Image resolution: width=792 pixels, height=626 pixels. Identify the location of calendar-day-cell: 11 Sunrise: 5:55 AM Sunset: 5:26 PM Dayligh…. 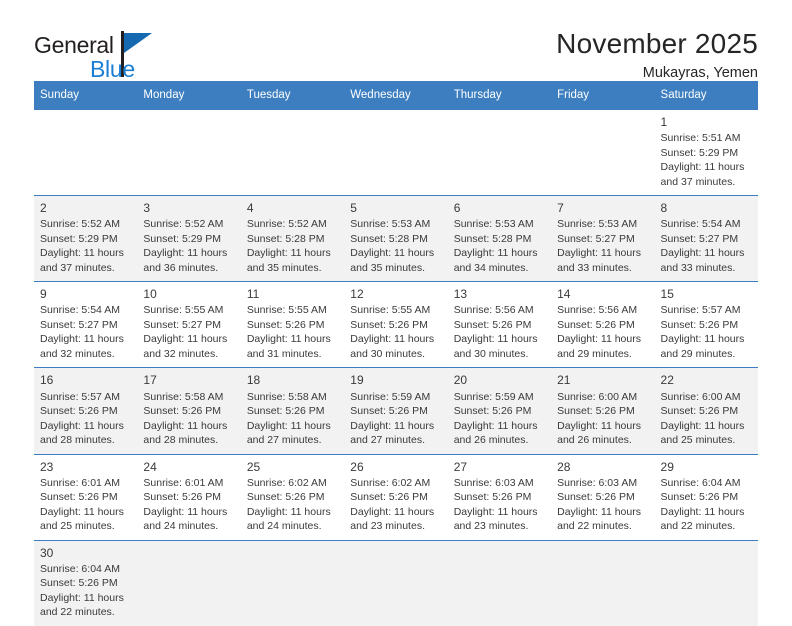
(292, 324).